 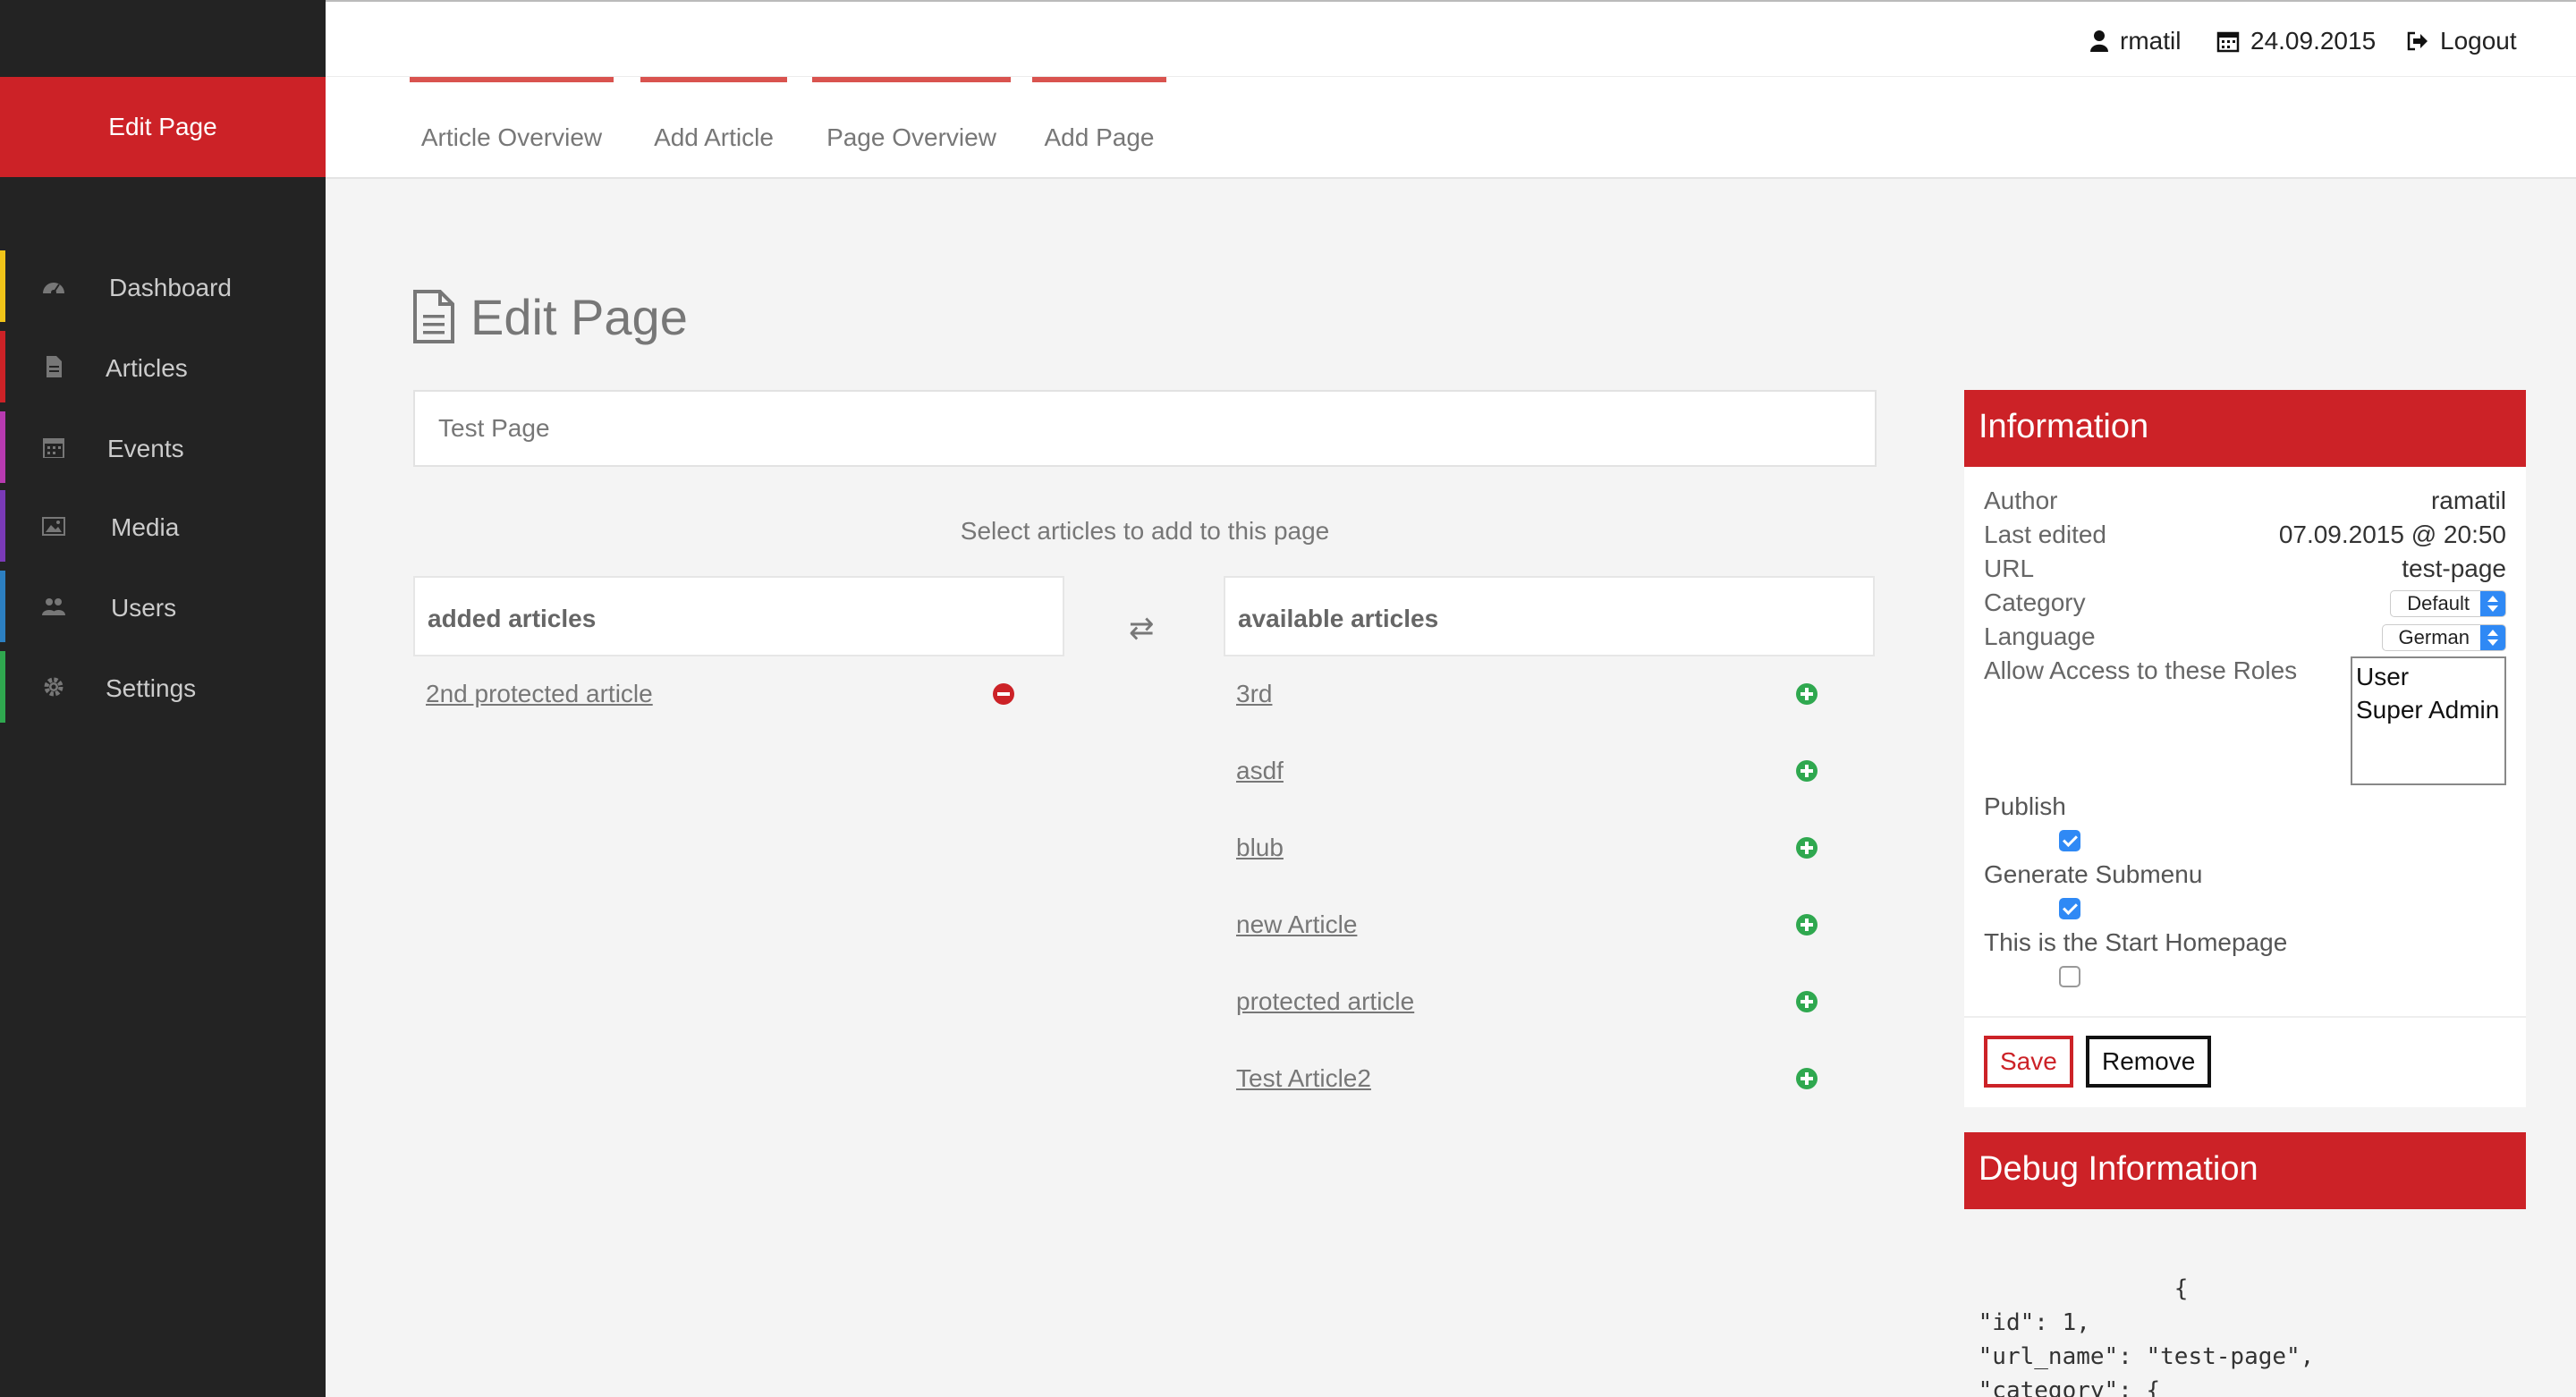 I want to click on current-date: 24.09.2015, so click(x=2313, y=41).